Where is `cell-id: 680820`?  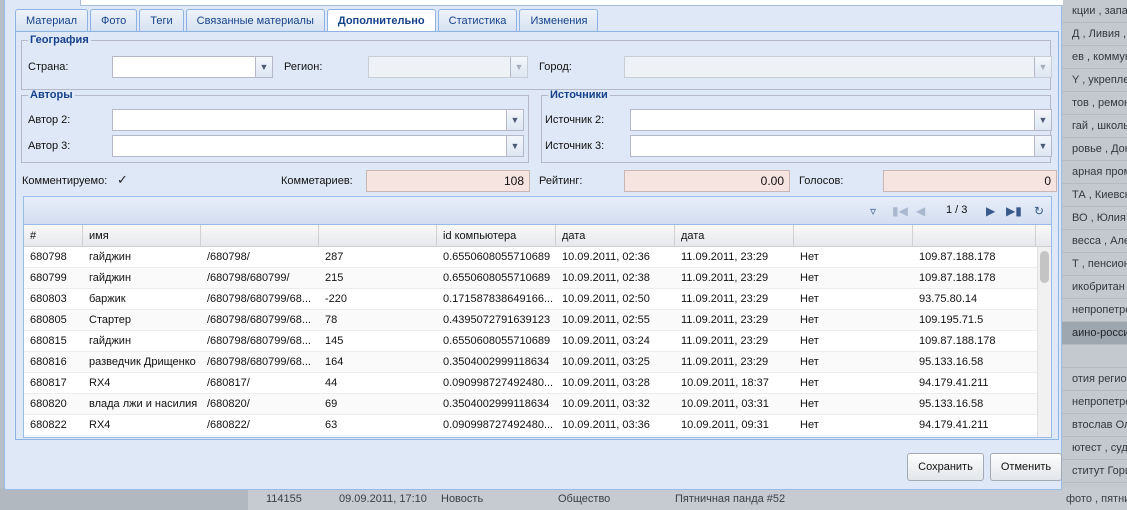 cell-id: 680820 is located at coordinates (48, 404).